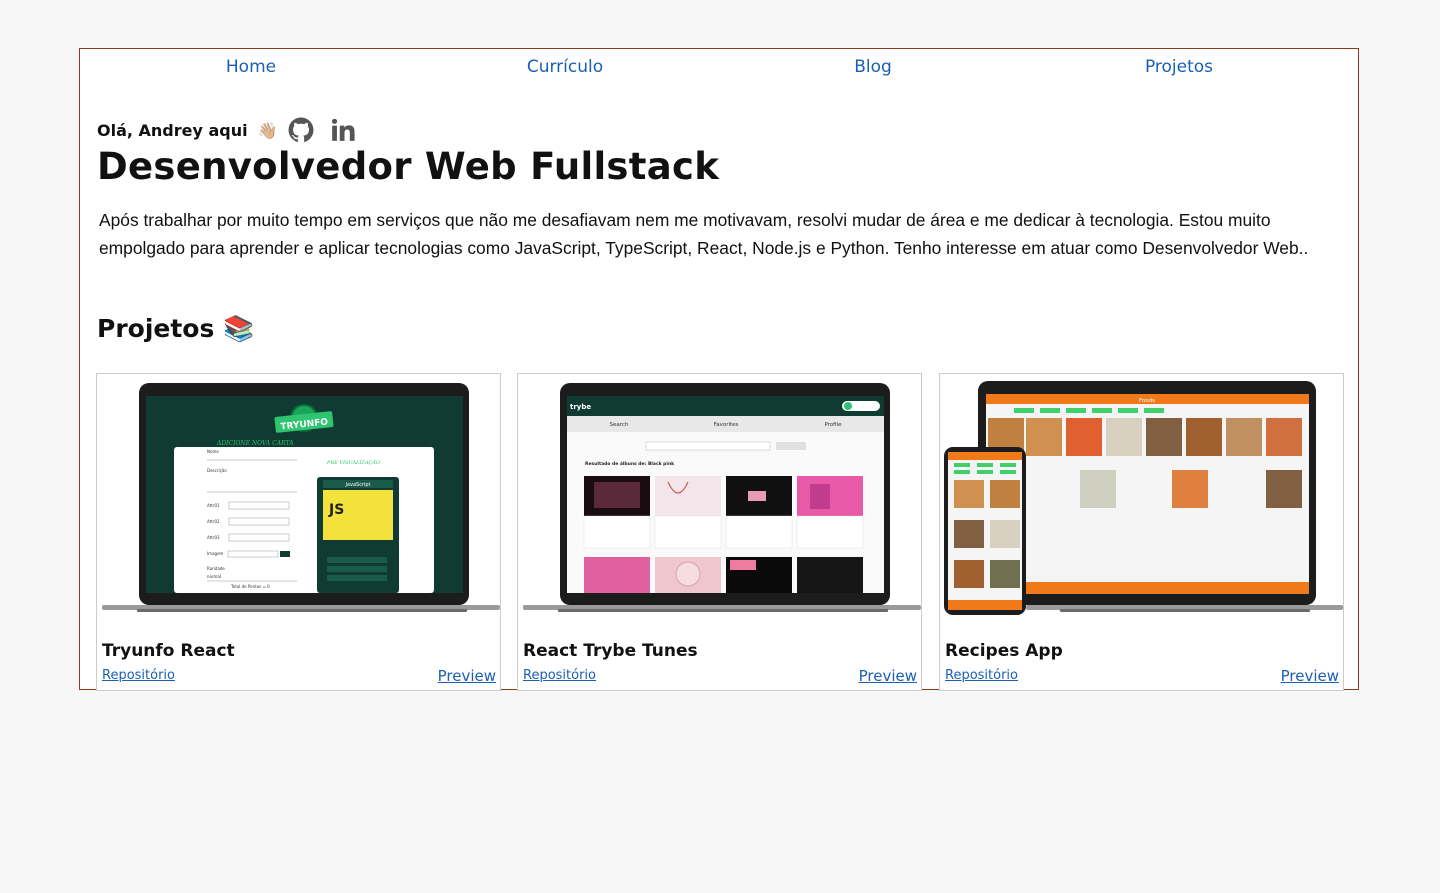 Image resolution: width=1440 pixels, height=893 pixels. I want to click on tunes-results-heading: Resultado de álbuns de: Black pink, so click(630, 463).